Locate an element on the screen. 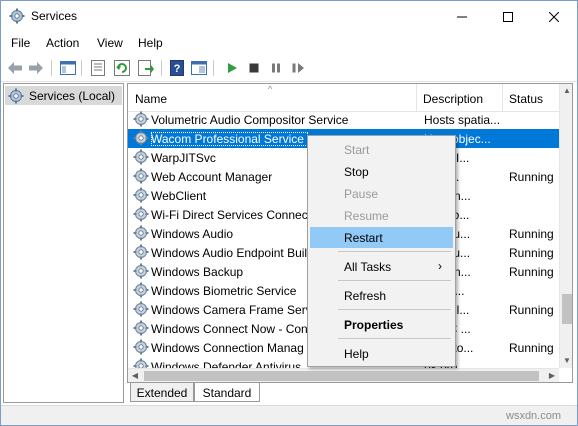  back-arrow-icon is located at coordinates (15, 68).